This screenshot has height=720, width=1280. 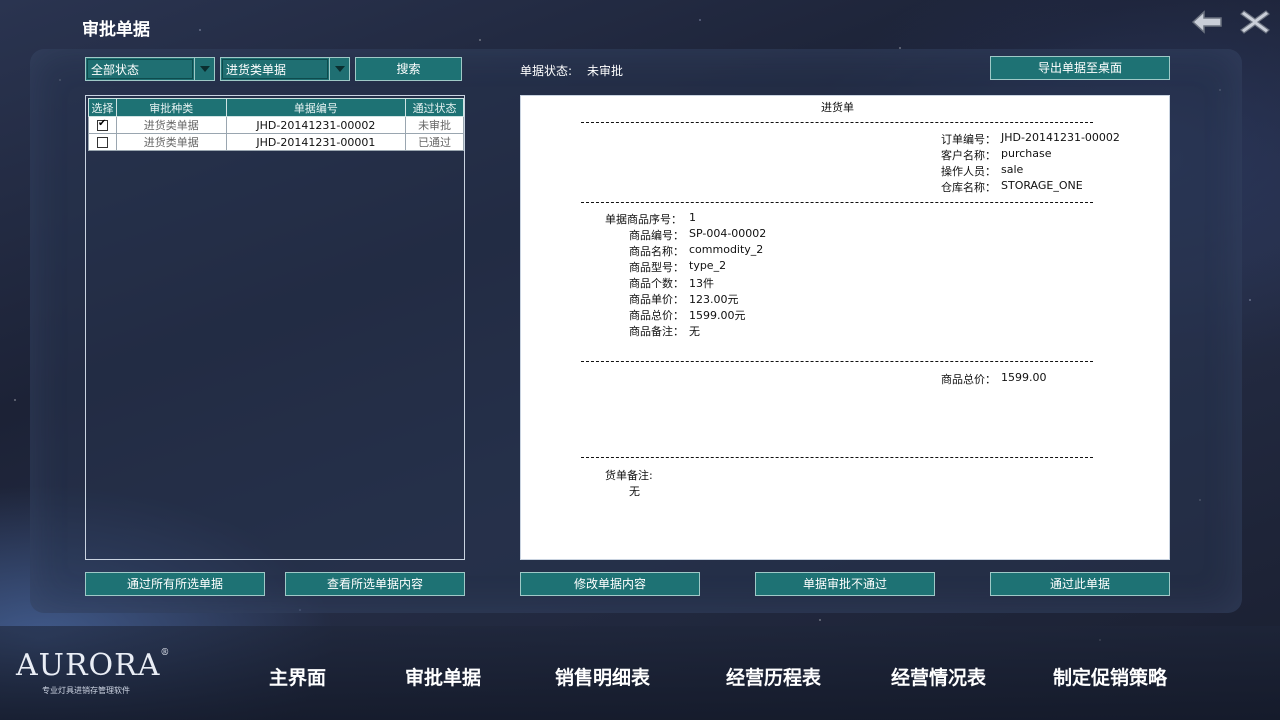 I want to click on type-filter-dropdown: 进货类单据, so click(x=285, y=69).